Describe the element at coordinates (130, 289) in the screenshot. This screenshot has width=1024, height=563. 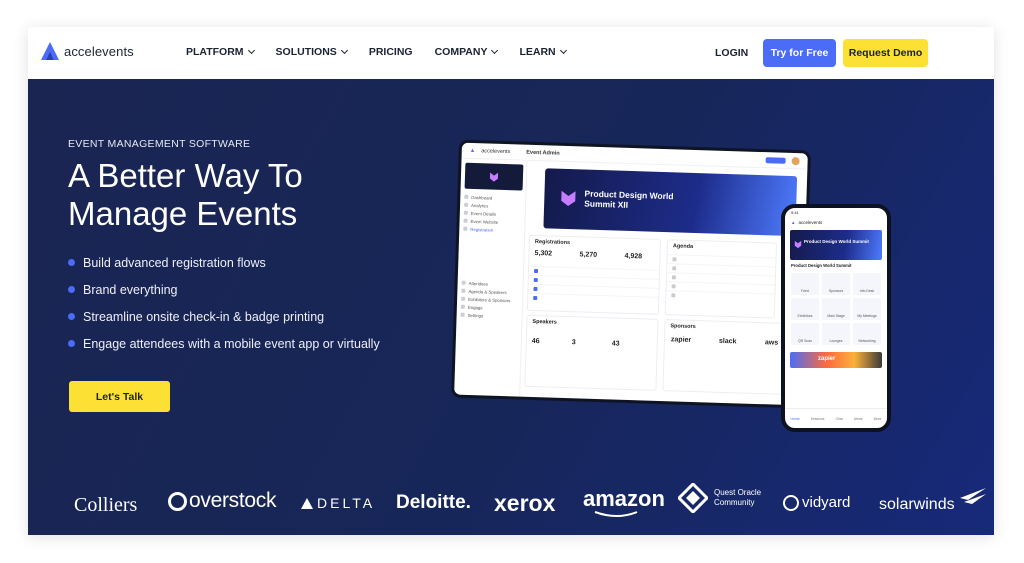
I see `feature-text: Brand everything` at that location.